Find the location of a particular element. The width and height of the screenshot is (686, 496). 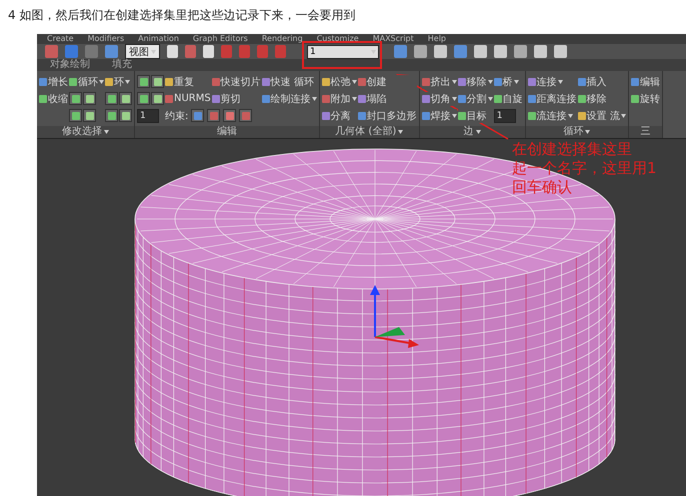

ribbon-tool-button: 旋转 is located at coordinates (645, 99).